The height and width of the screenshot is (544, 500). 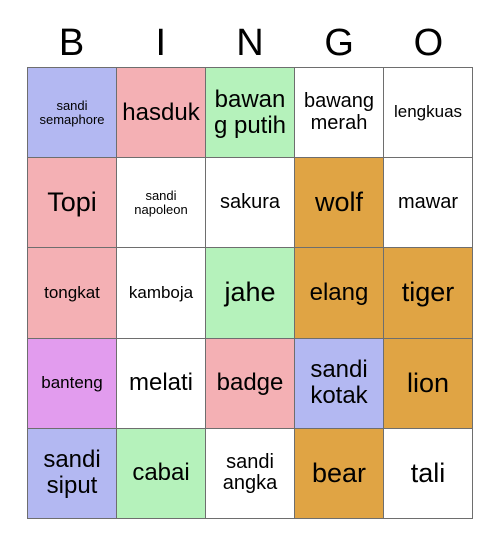 I want to click on bingo-cell: banteng, so click(x=72, y=383).